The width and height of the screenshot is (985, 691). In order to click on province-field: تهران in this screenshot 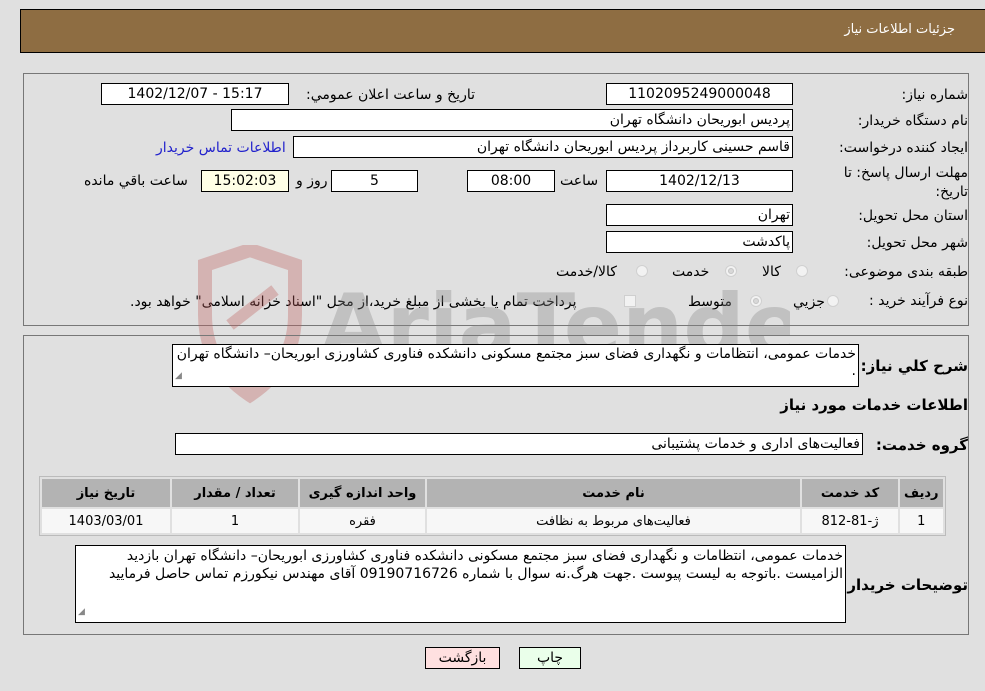, I will do `click(699, 215)`.